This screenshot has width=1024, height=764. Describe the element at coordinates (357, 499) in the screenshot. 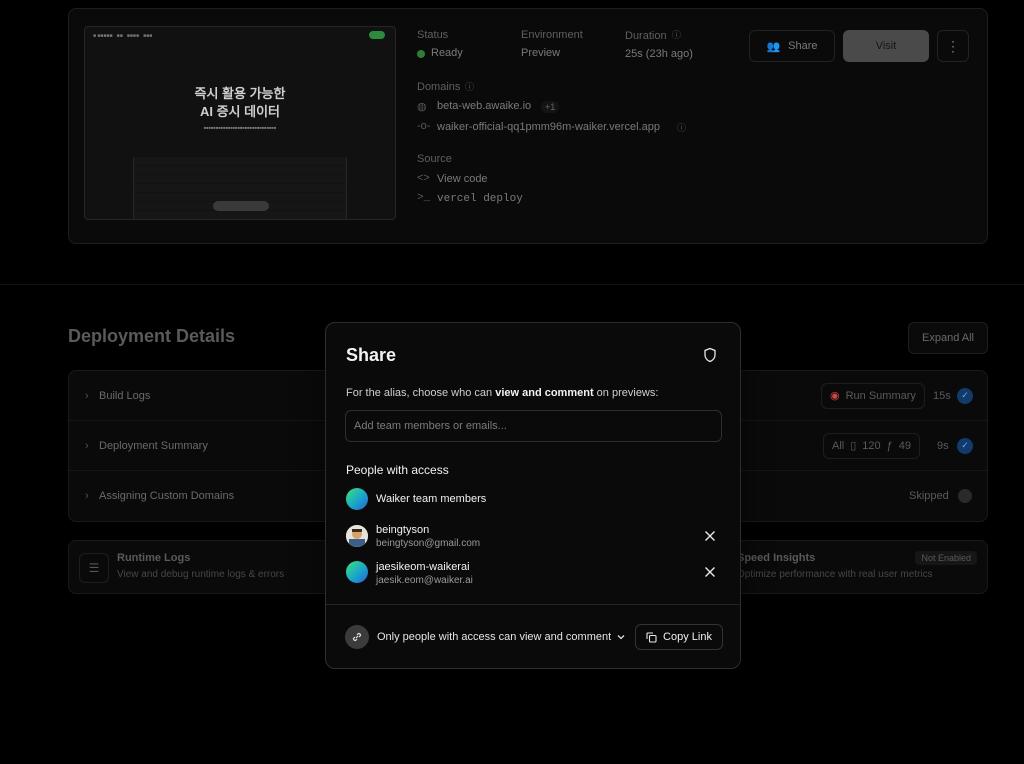

I see `team-avatar` at that location.